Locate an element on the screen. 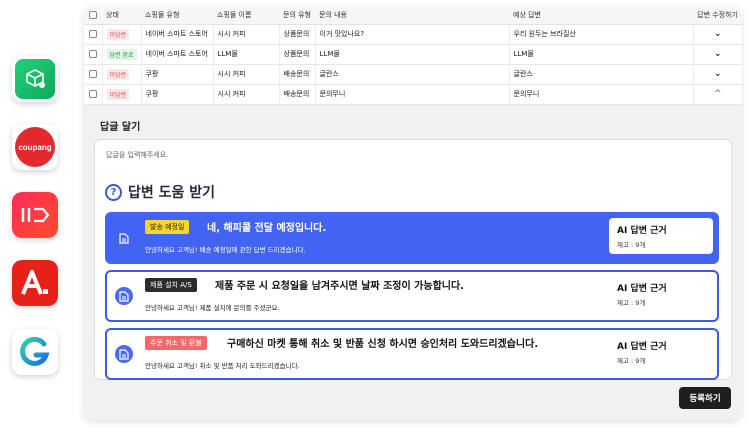 Image resolution: width=750 pixels, height=428 pixels. reply-placeholder: 답글을 입력해주세요. is located at coordinates (137, 155).